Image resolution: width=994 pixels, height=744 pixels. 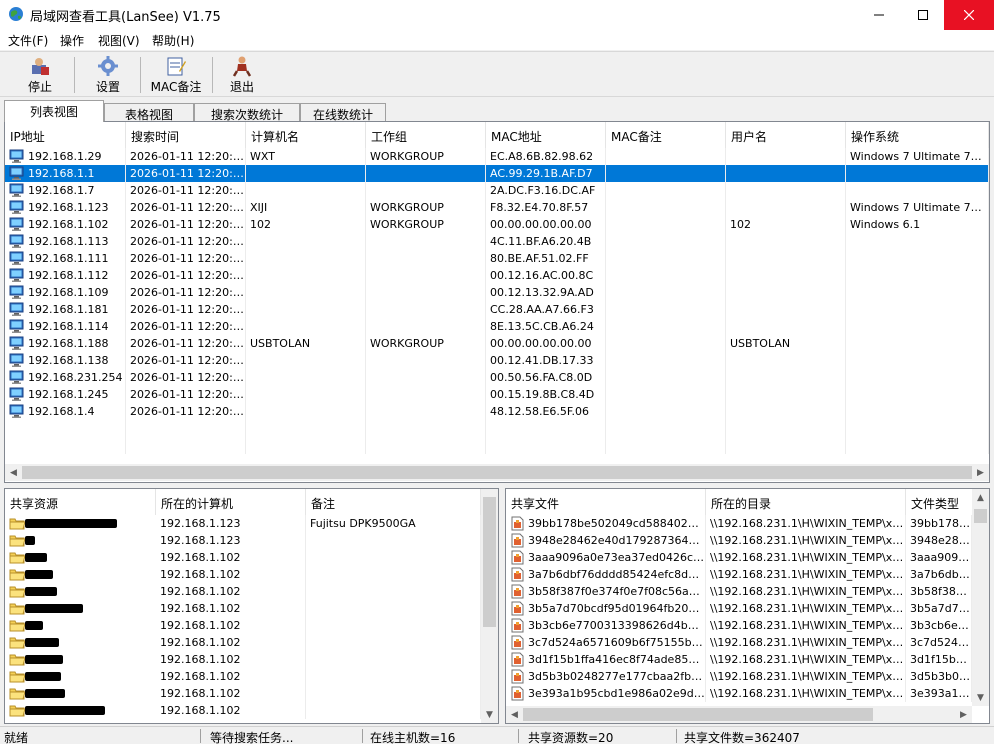 What do you see at coordinates (306, 135) in the screenshot?
I see `col-computer-name: 计算机名` at bounding box center [306, 135].